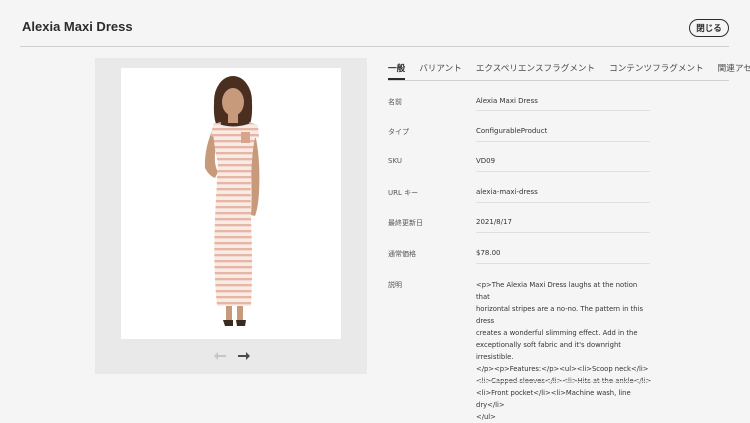 Image resolution: width=750 pixels, height=423 pixels. Describe the element at coordinates (395, 102) in the screenshot. I see `field-label-name: 名前` at that location.